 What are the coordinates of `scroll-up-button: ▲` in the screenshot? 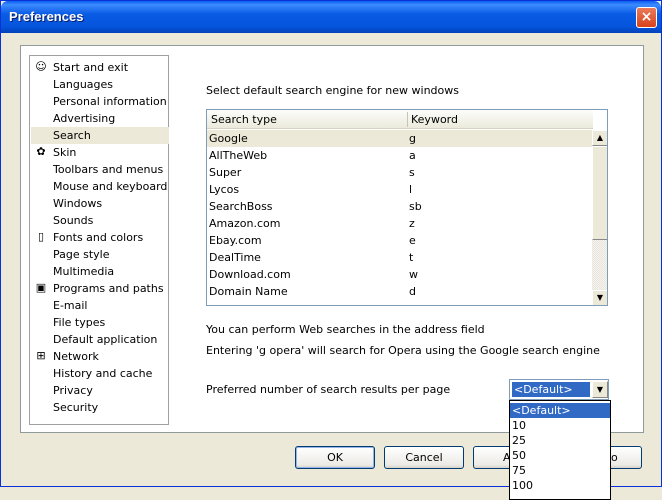 It's located at (599, 138).